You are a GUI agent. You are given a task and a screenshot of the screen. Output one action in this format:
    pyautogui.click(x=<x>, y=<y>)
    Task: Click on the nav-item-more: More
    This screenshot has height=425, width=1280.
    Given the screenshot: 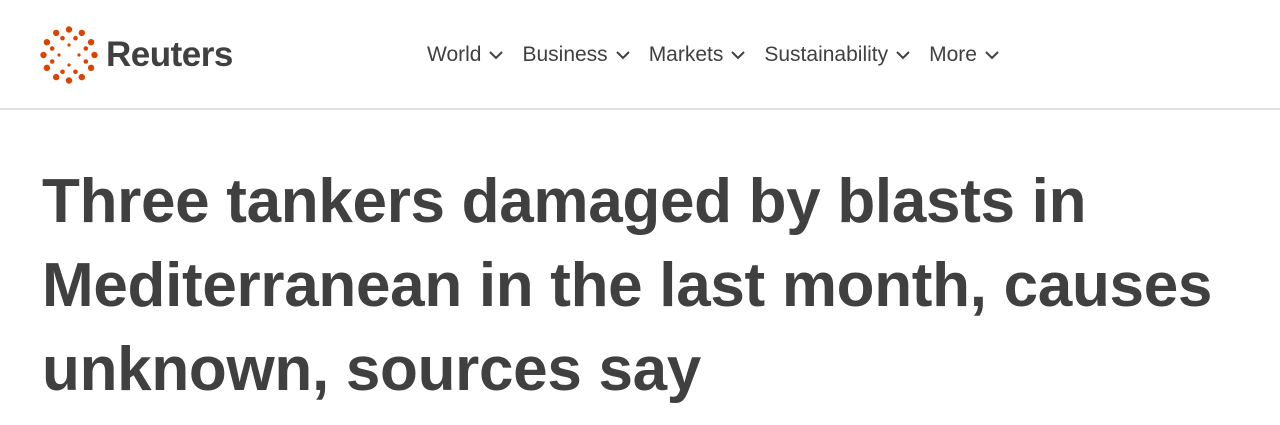 What is the action you would take?
    pyautogui.click(x=964, y=55)
    